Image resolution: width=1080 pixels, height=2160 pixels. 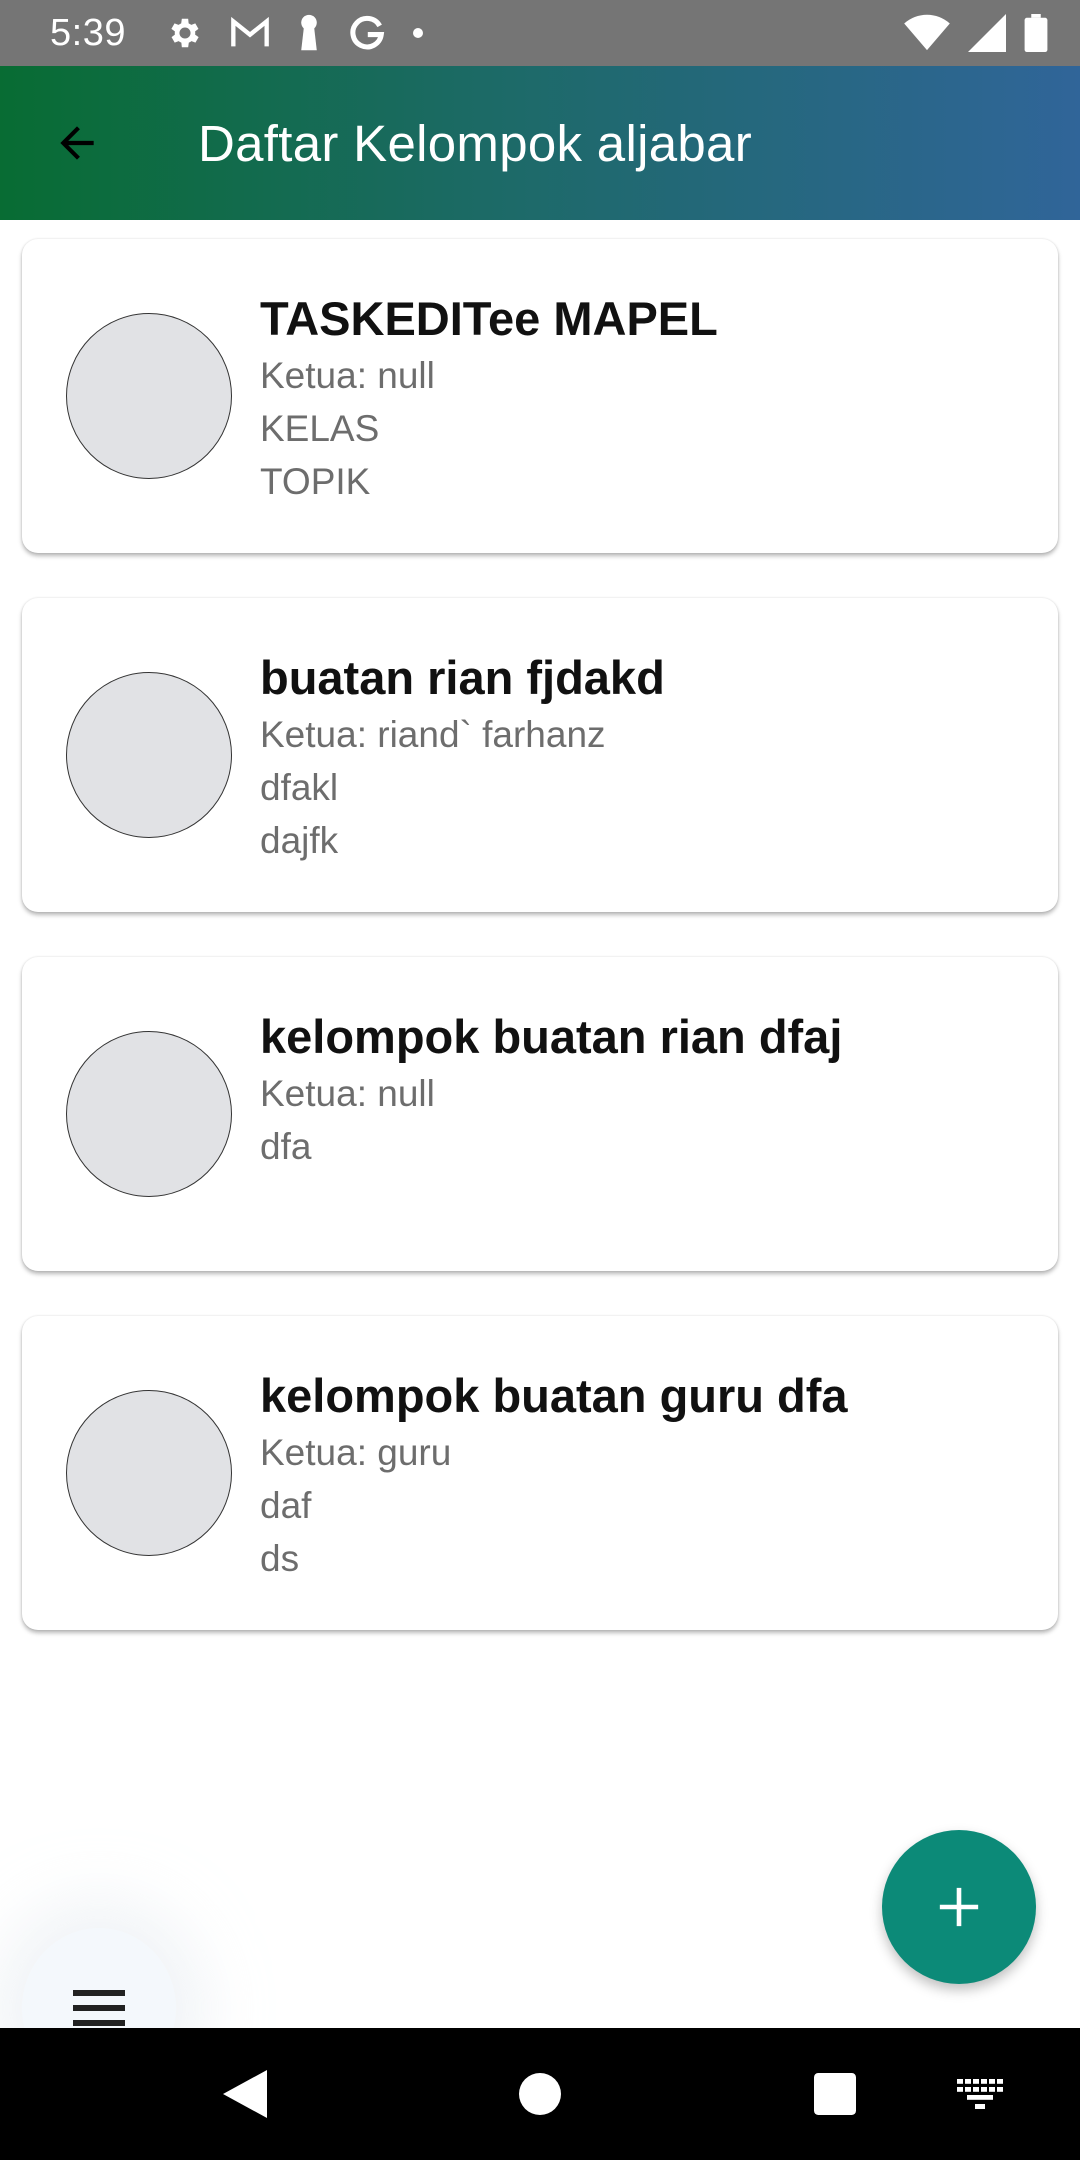 I want to click on group-name: kelompok buatan rian dfaj, so click(x=551, y=1036).